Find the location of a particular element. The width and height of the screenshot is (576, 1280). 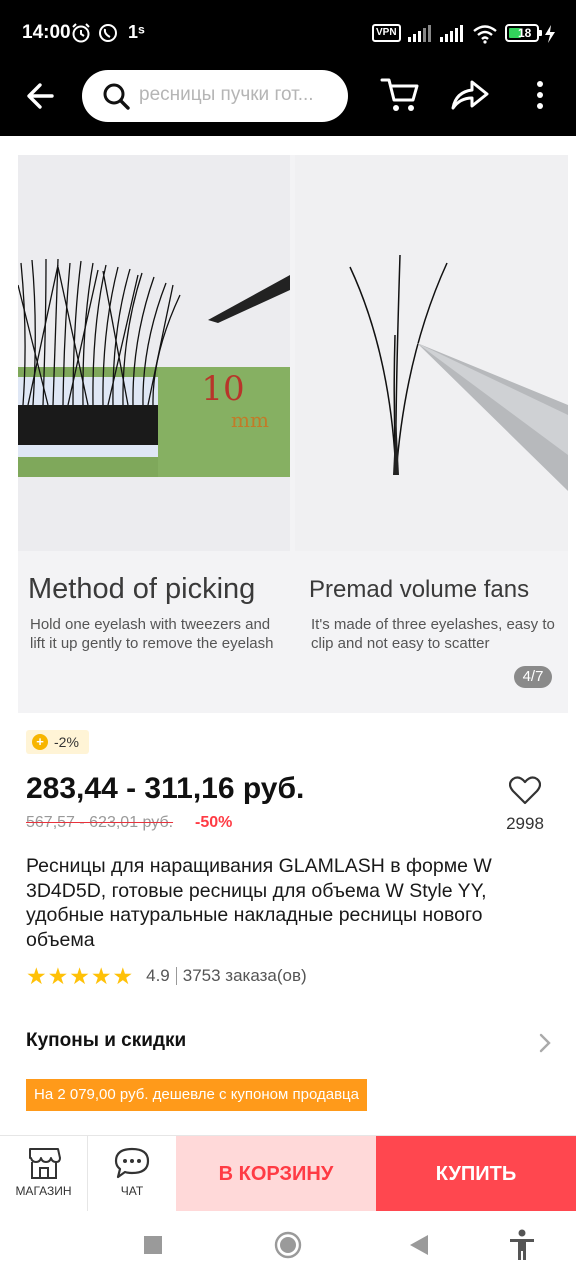

favorite-button is located at coordinates (525, 792).